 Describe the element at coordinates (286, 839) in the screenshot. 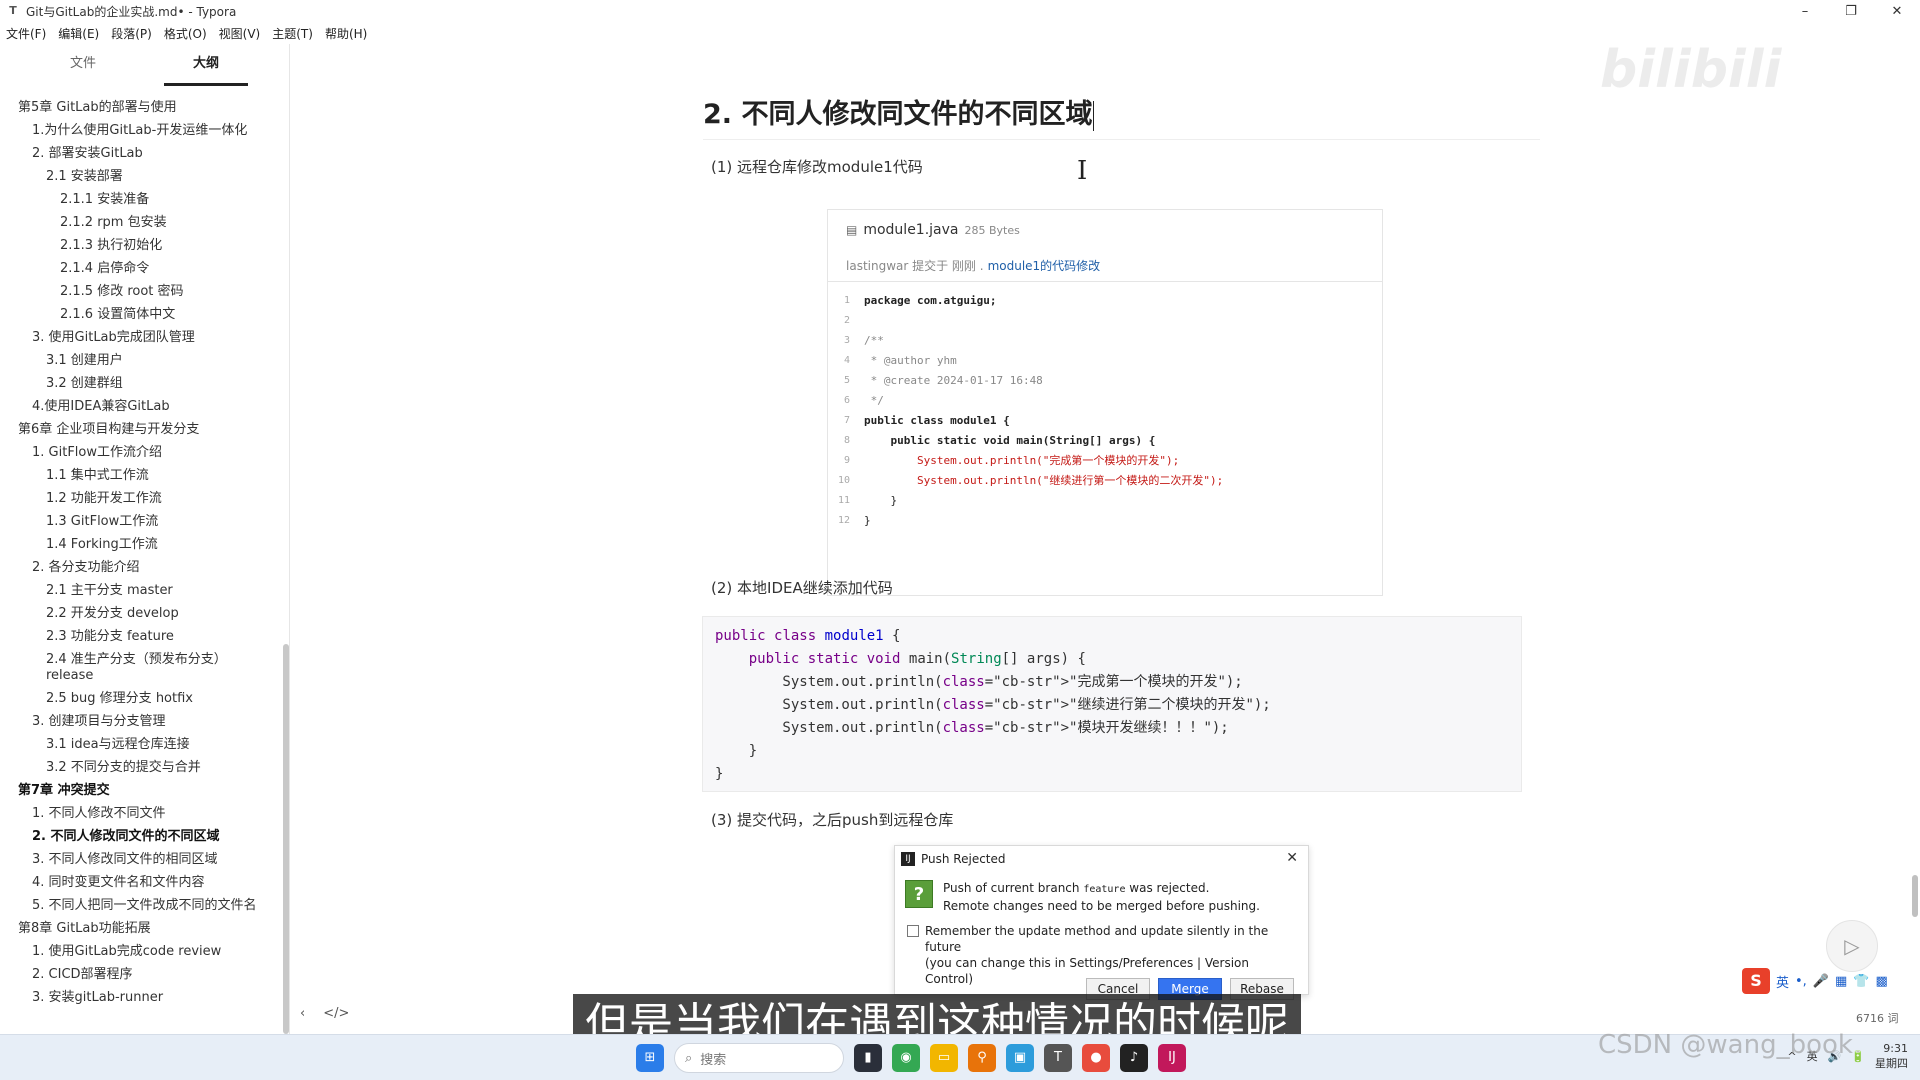

I see `sidebar-scrollbar` at that location.